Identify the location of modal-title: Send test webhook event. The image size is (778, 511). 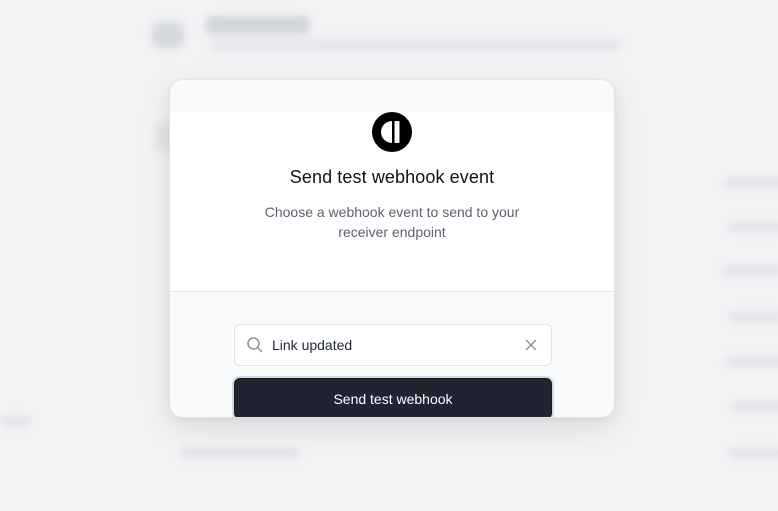
(392, 177).